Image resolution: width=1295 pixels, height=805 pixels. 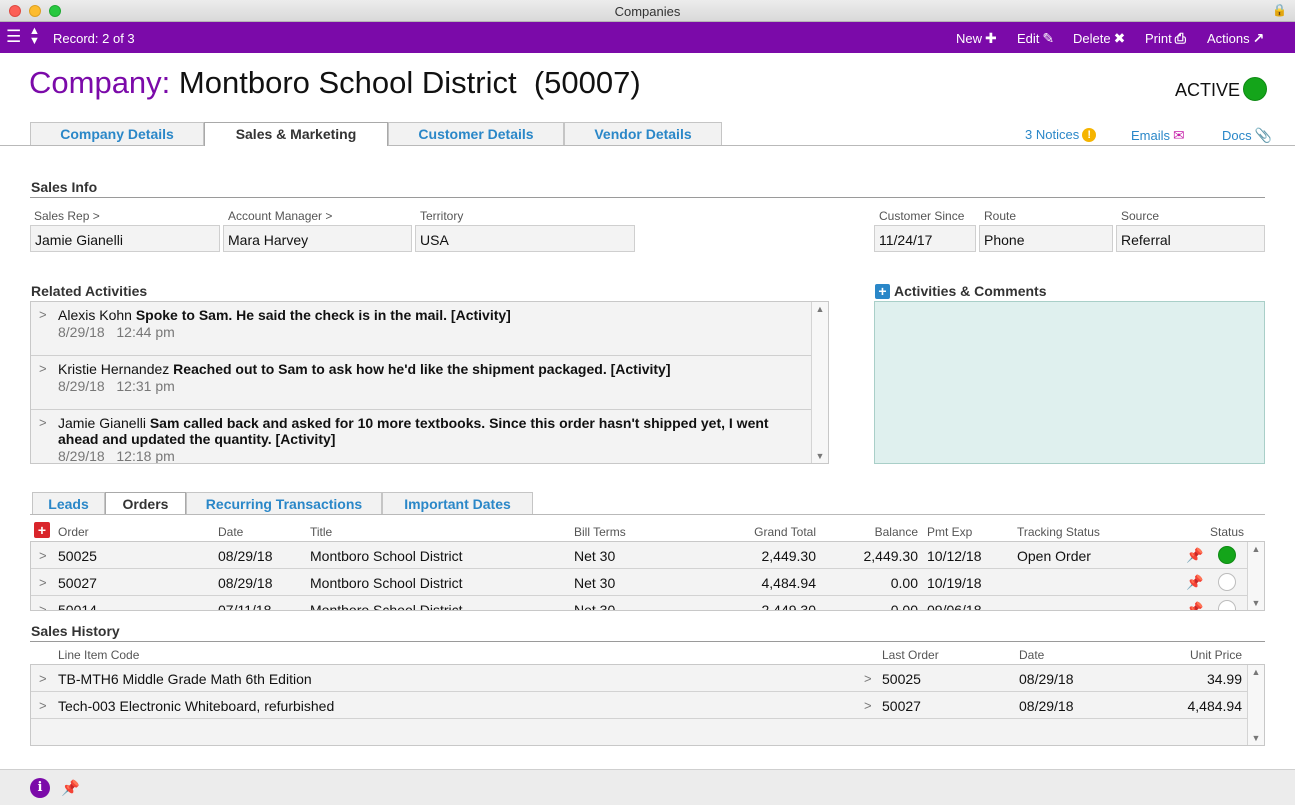 What do you see at coordinates (1247, 135) in the screenshot?
I see `docs-link: Docs 📎` at bounding box center [1247, 135].